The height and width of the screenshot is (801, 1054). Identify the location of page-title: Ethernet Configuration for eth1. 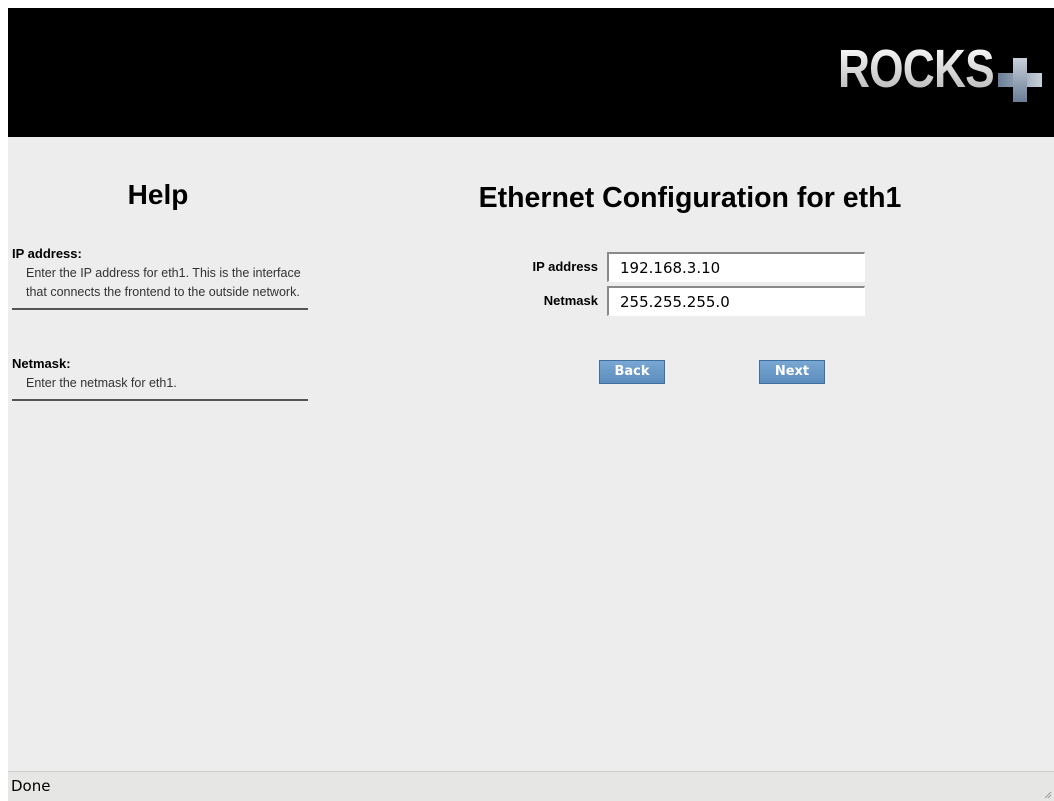
(690, 198).